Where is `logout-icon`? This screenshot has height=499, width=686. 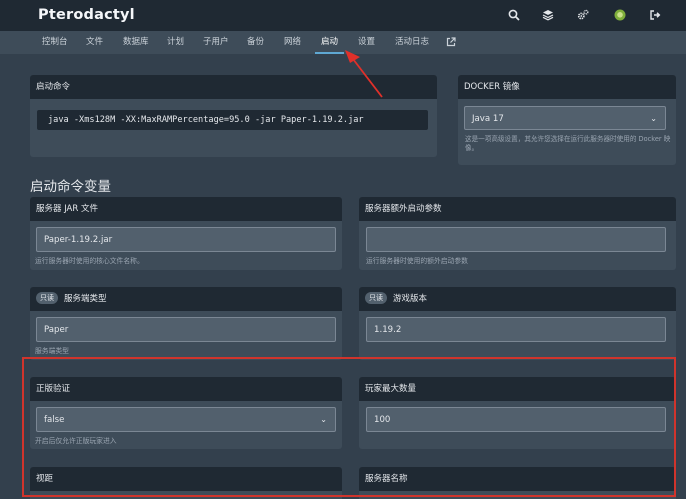
logout-icon is located at coordinates (655, 15).